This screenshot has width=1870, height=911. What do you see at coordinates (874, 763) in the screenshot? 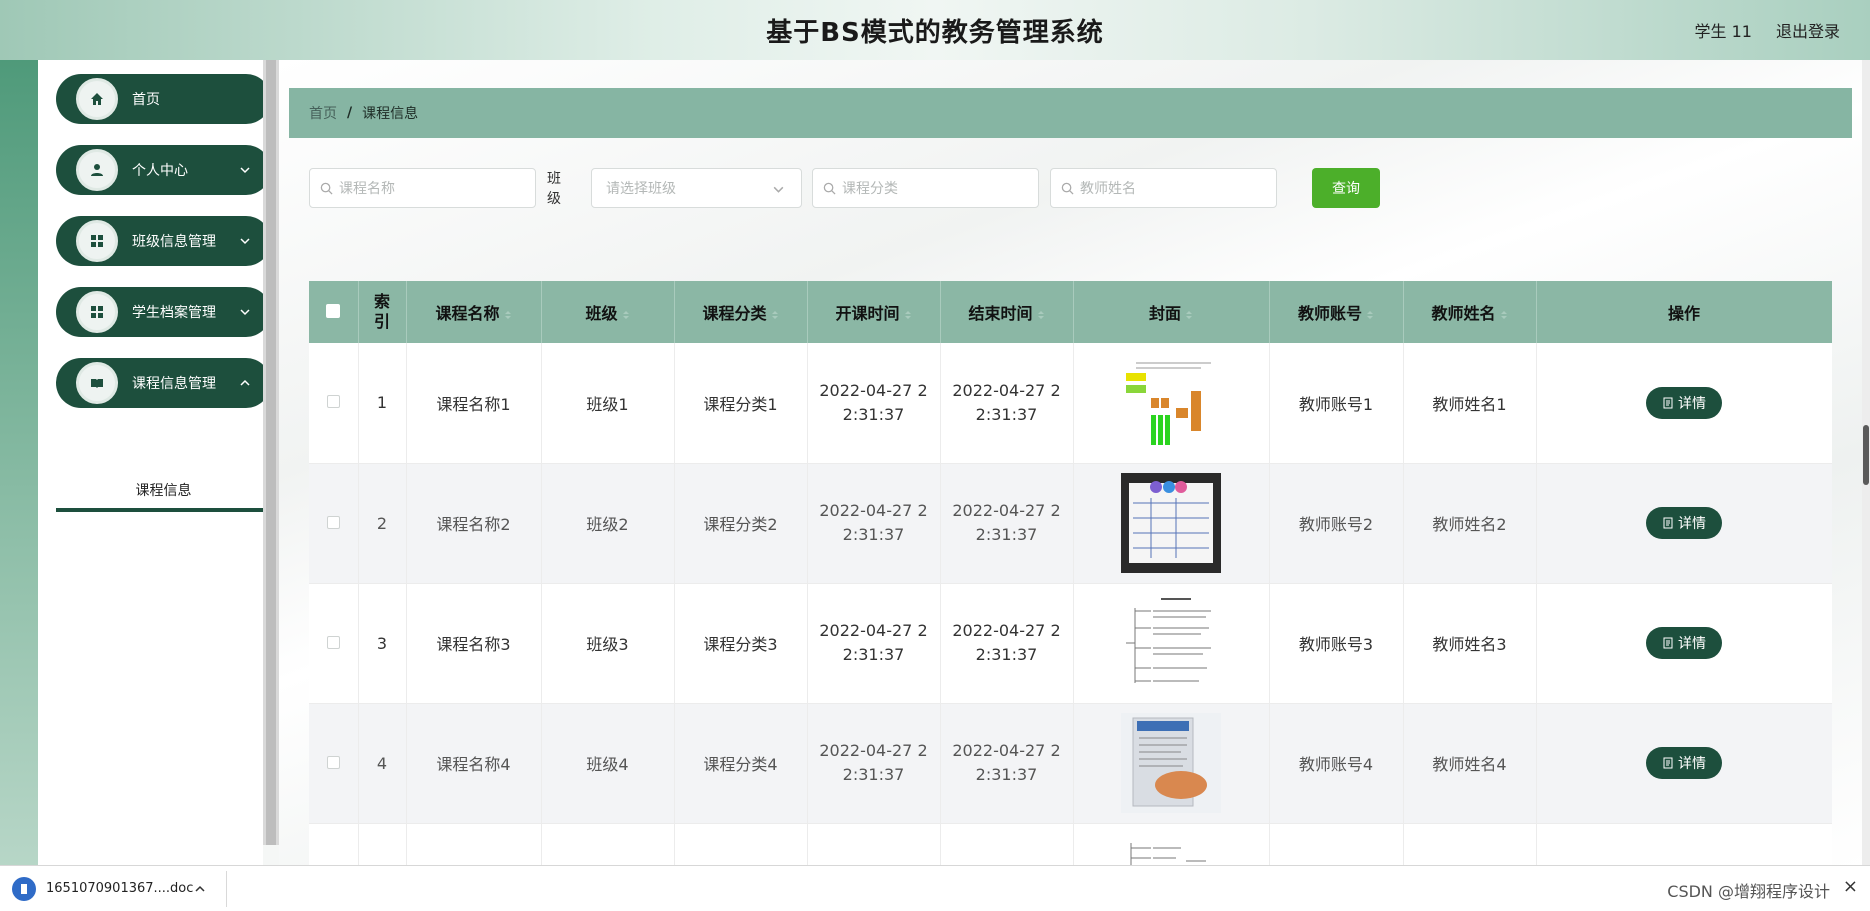
I see `start-time-cell: 2022-04-27 2 2:31:37` at bounding box center [874, 763].